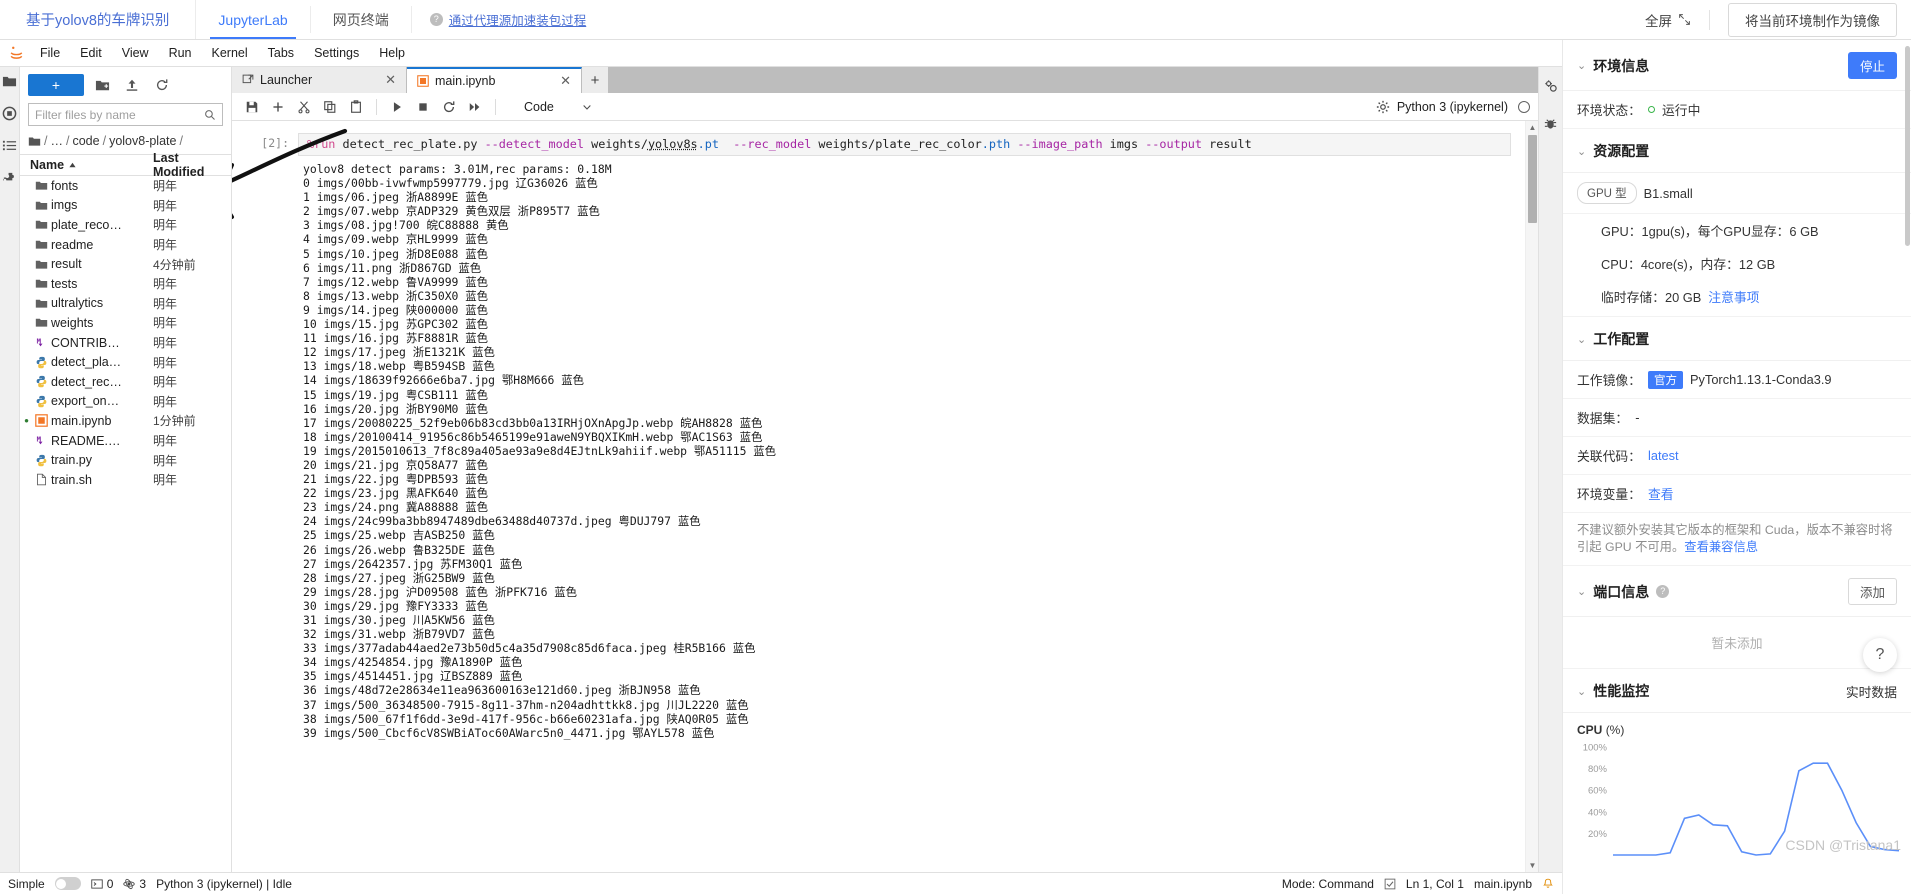  Describe the element at coordinates (125, 264) in the screenshot. I see `file-list-item: result 4分钟前` at that location.